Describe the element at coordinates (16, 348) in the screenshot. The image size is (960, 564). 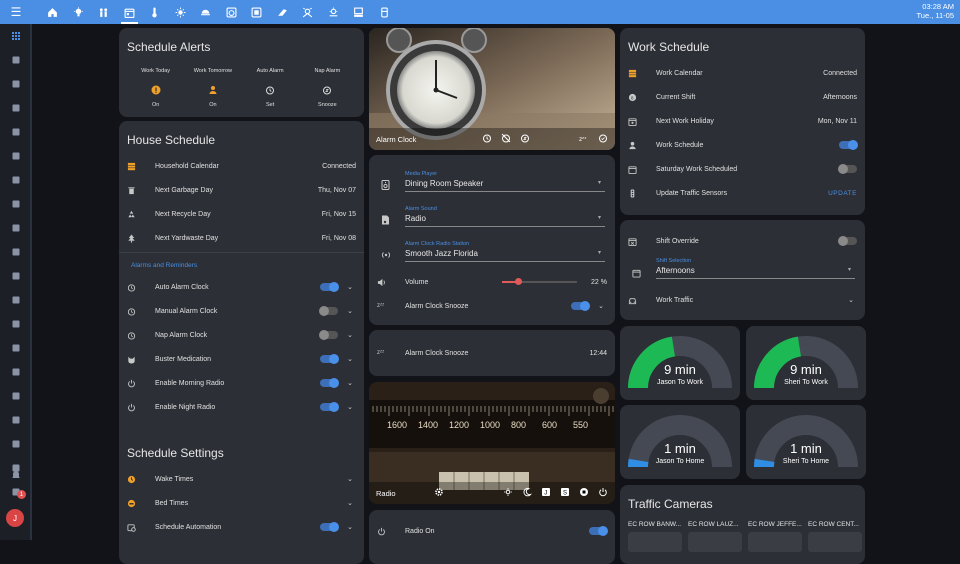
I see `cloud-icon` at that location.